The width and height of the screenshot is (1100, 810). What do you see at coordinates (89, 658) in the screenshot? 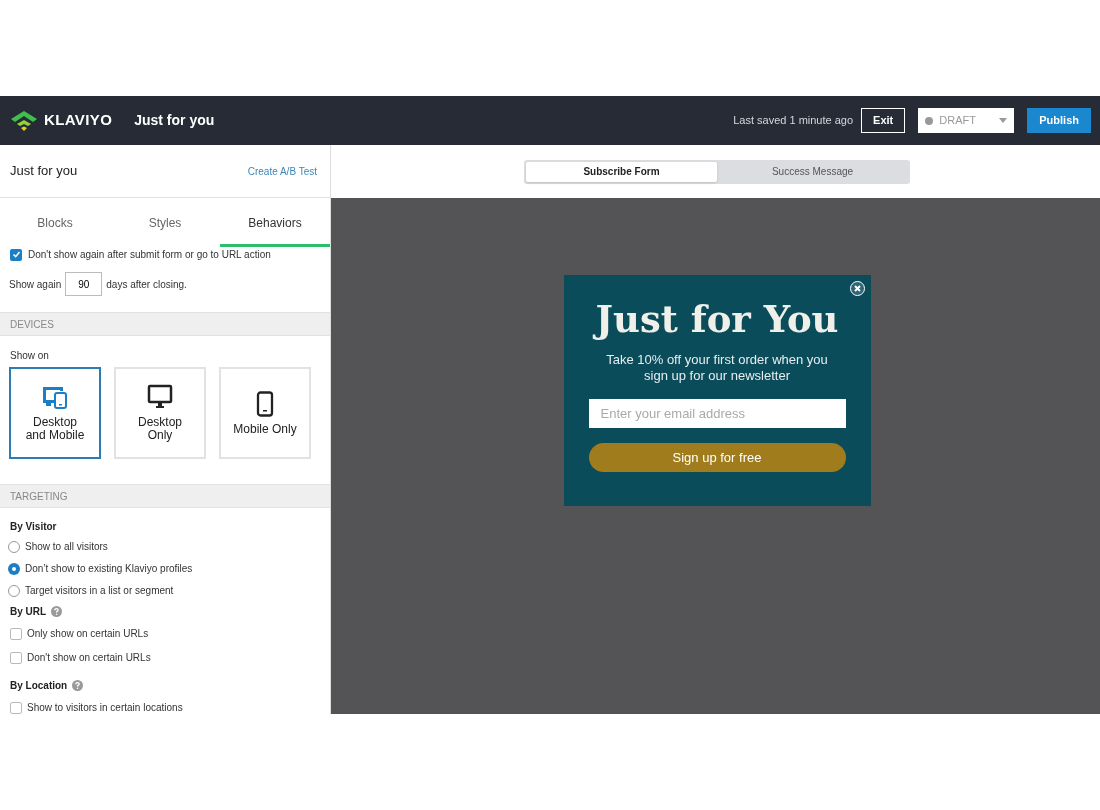
I see `checkbox-label: Don't show on certain URLs` at bounding box center [89, 658].